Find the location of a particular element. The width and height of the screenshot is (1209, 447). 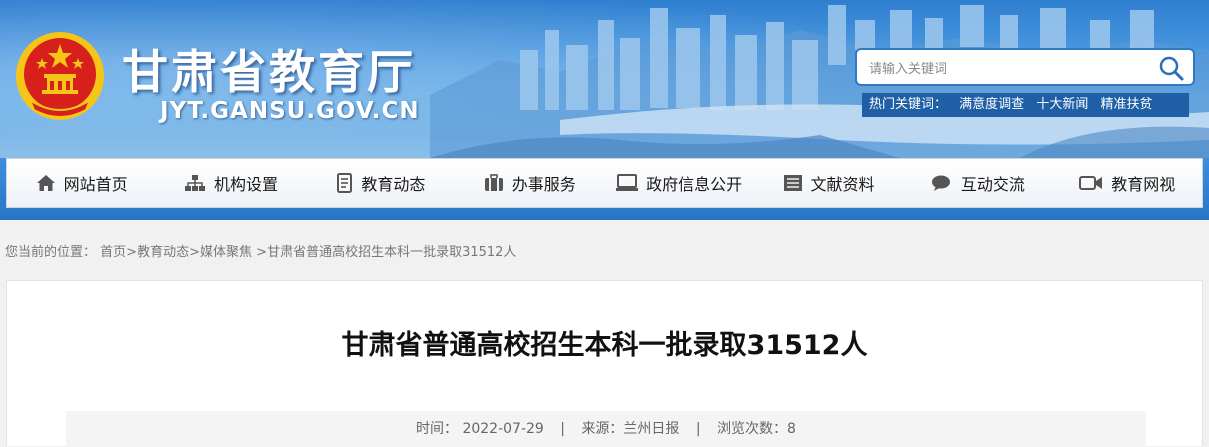

hot-keyword-link: 满意度调查 is located at coordinates (991, 104).